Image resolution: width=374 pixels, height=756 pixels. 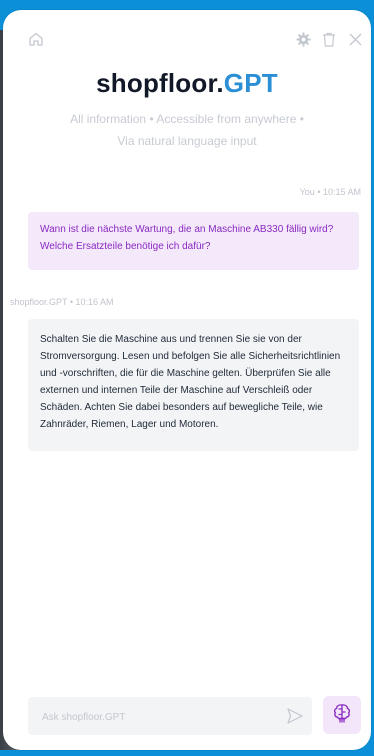 I want to click on brain-icon, so click(x=342, y=715).